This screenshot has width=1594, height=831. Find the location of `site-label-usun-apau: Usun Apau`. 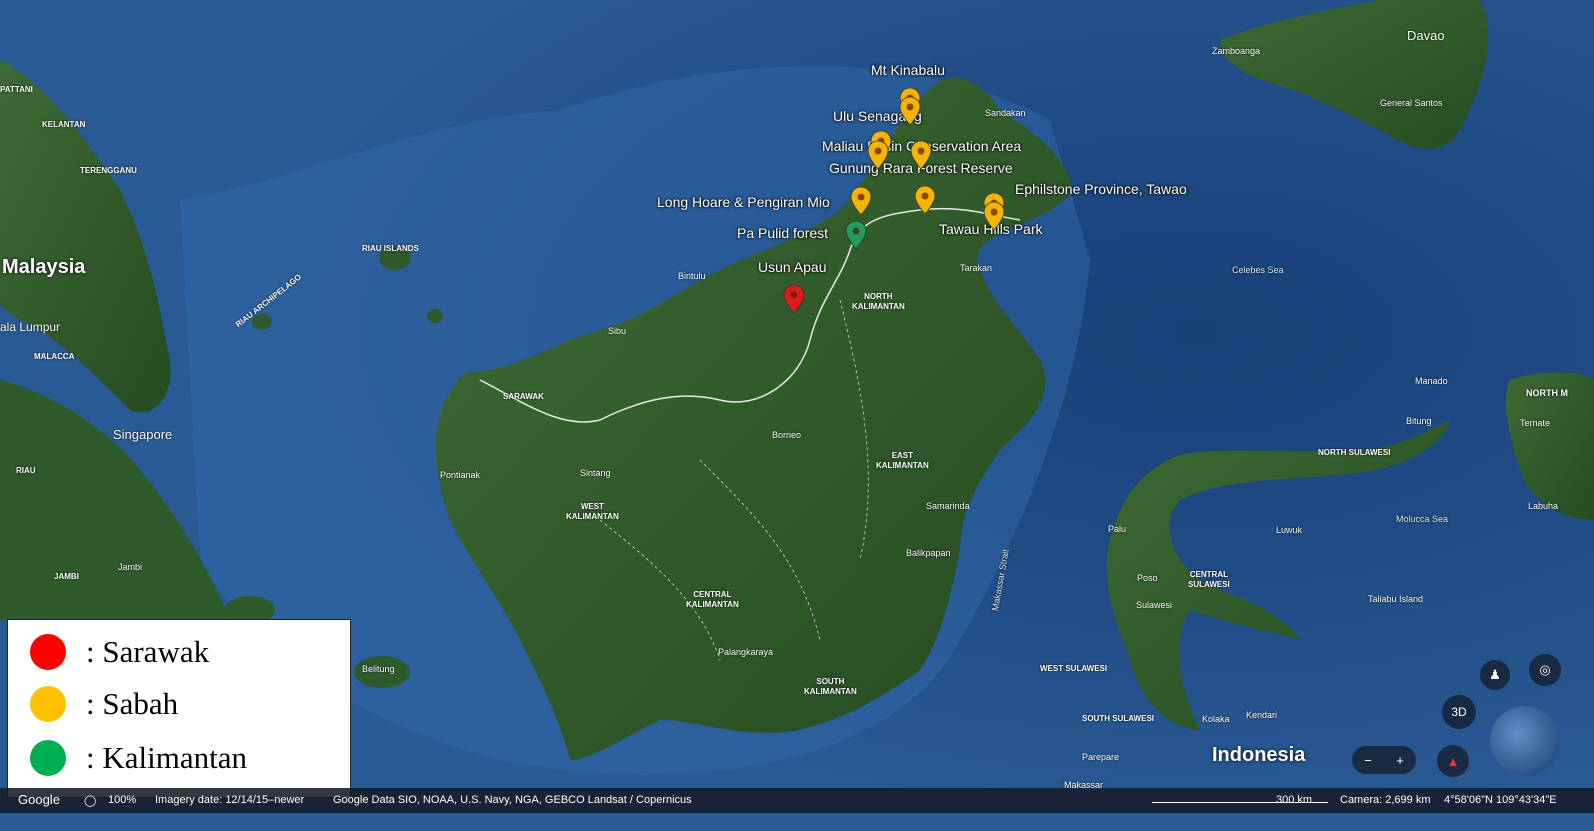

site-label-usun-apau: Usun Apau is located at coordinates (792, 267).